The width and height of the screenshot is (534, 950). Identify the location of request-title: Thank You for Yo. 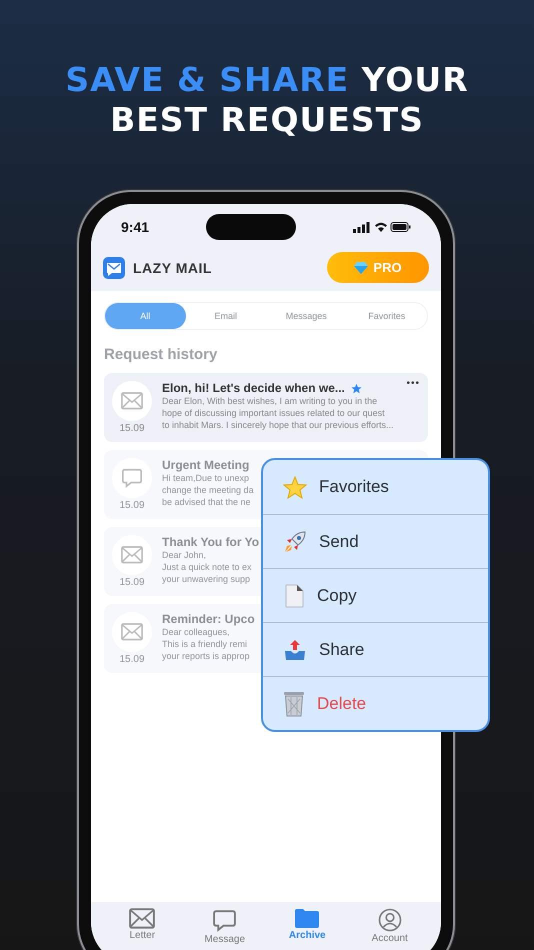
(211, 542).